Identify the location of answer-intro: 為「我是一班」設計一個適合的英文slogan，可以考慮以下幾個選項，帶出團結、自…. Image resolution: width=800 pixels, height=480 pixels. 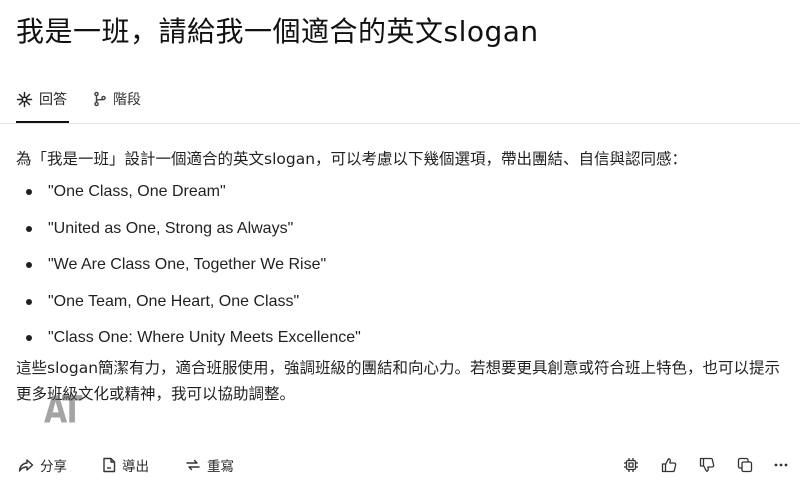
(352, 159).